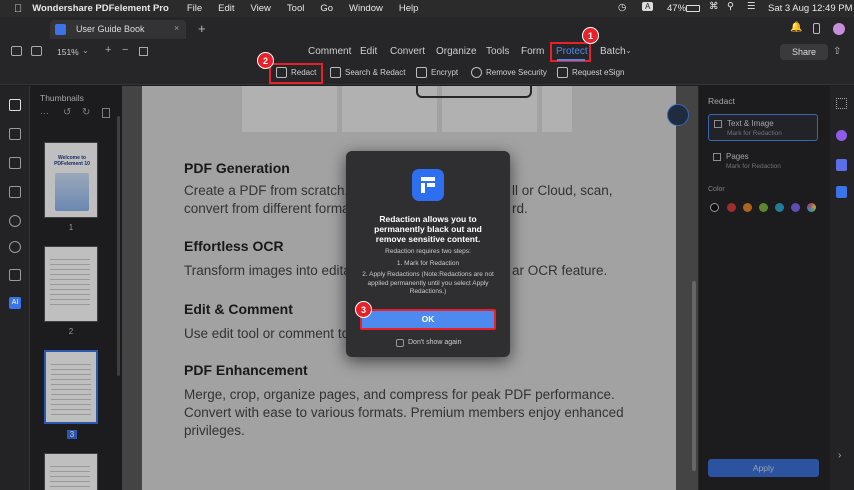 Image resolution: width=854 pixels, height=490 pixels. Describe the element at coordinates (532, 51) in the screenshot. I see `tab-form: Form` at that location.